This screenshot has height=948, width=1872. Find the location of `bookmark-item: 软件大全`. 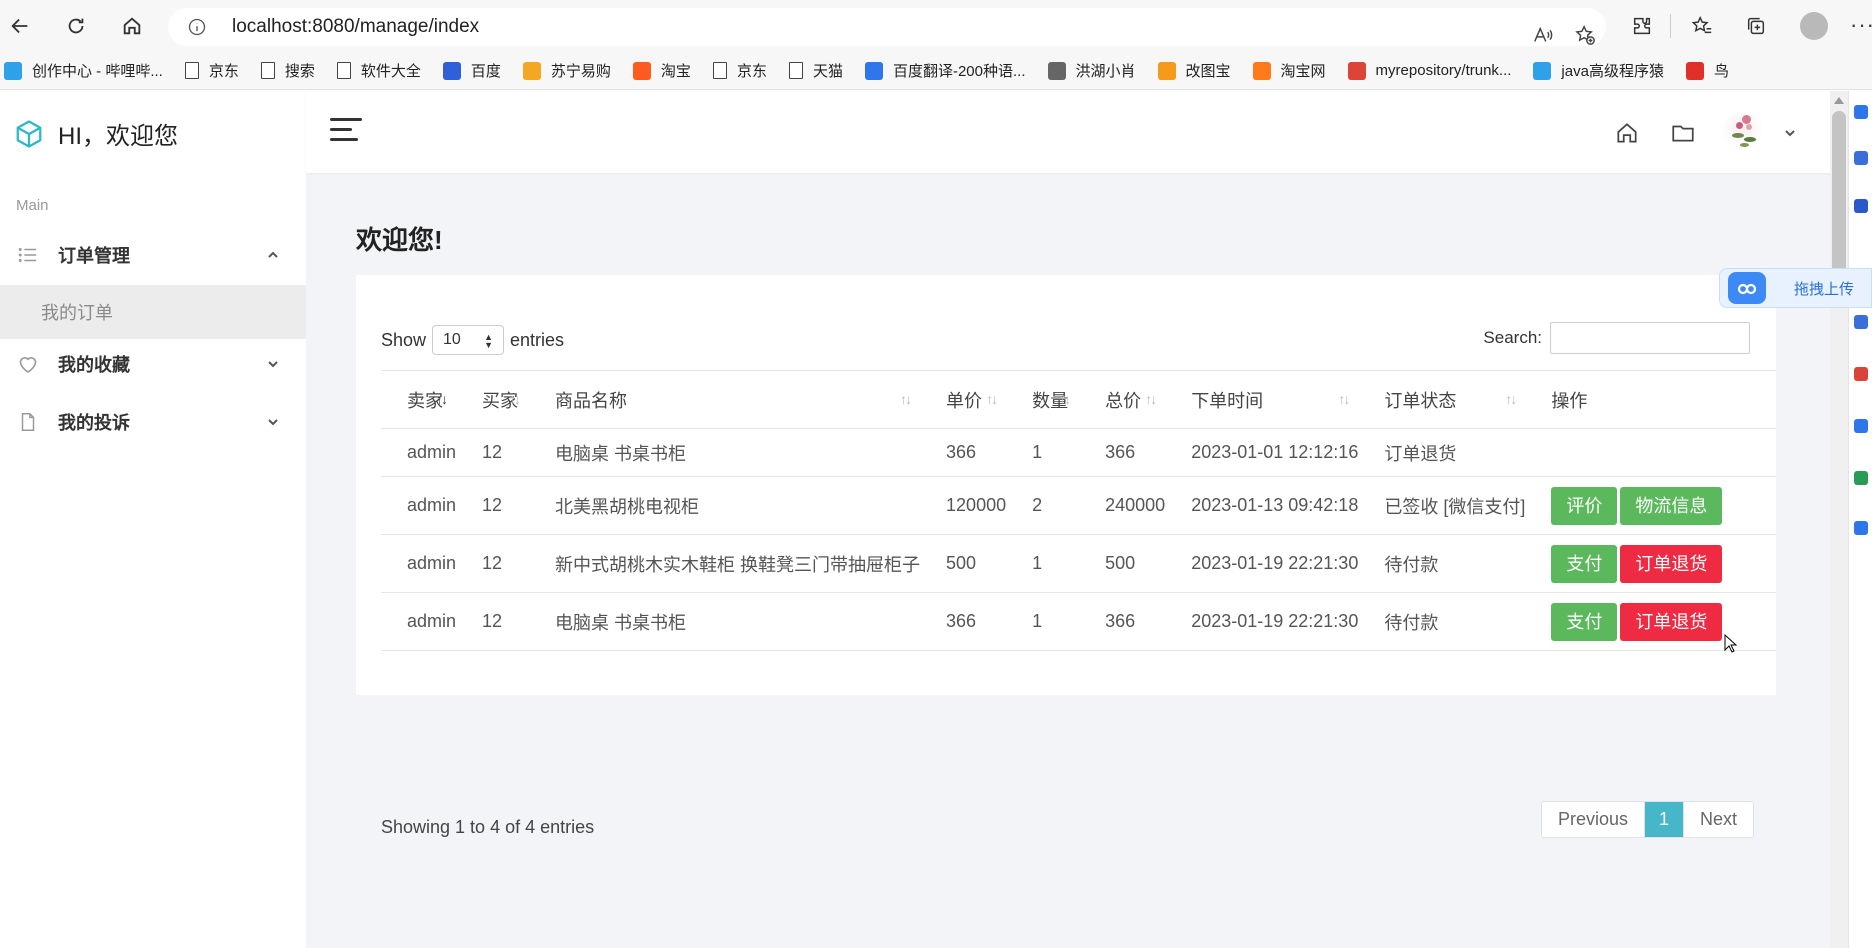

bookmark-item: 软件大全 is located at coordinates (378, 70).